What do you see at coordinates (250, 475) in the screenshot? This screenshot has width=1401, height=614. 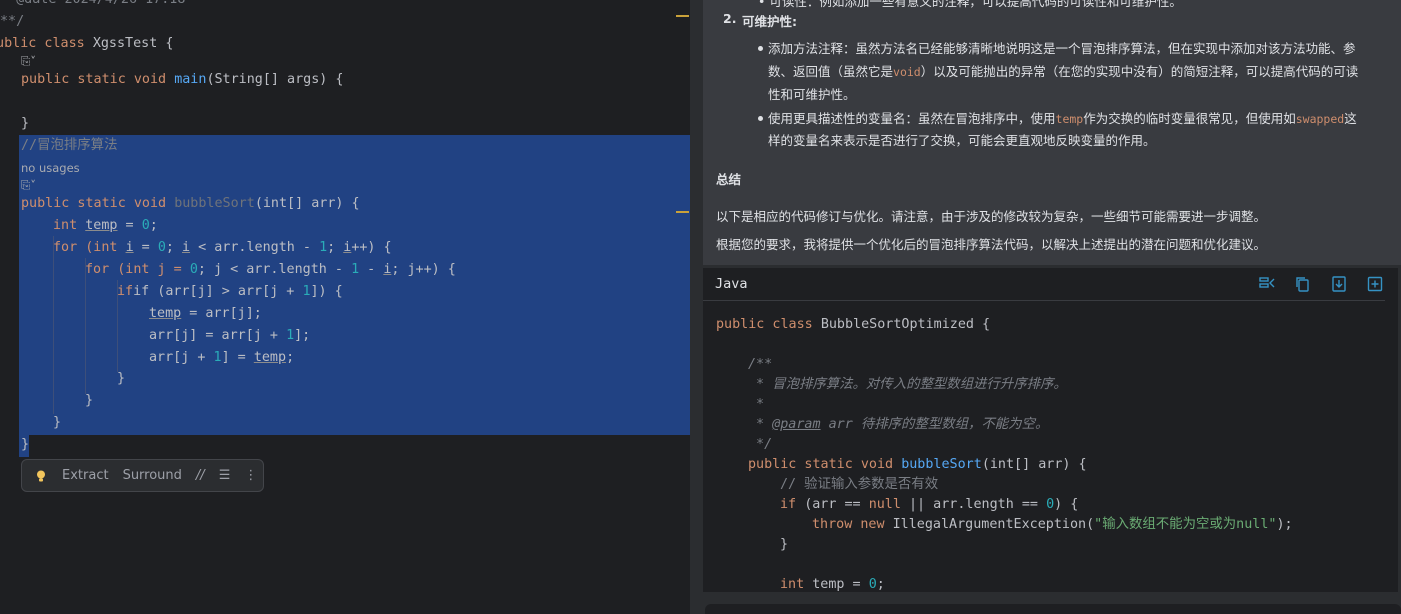 I see `more-icon: ⋮` at bounding box center [250, 475].